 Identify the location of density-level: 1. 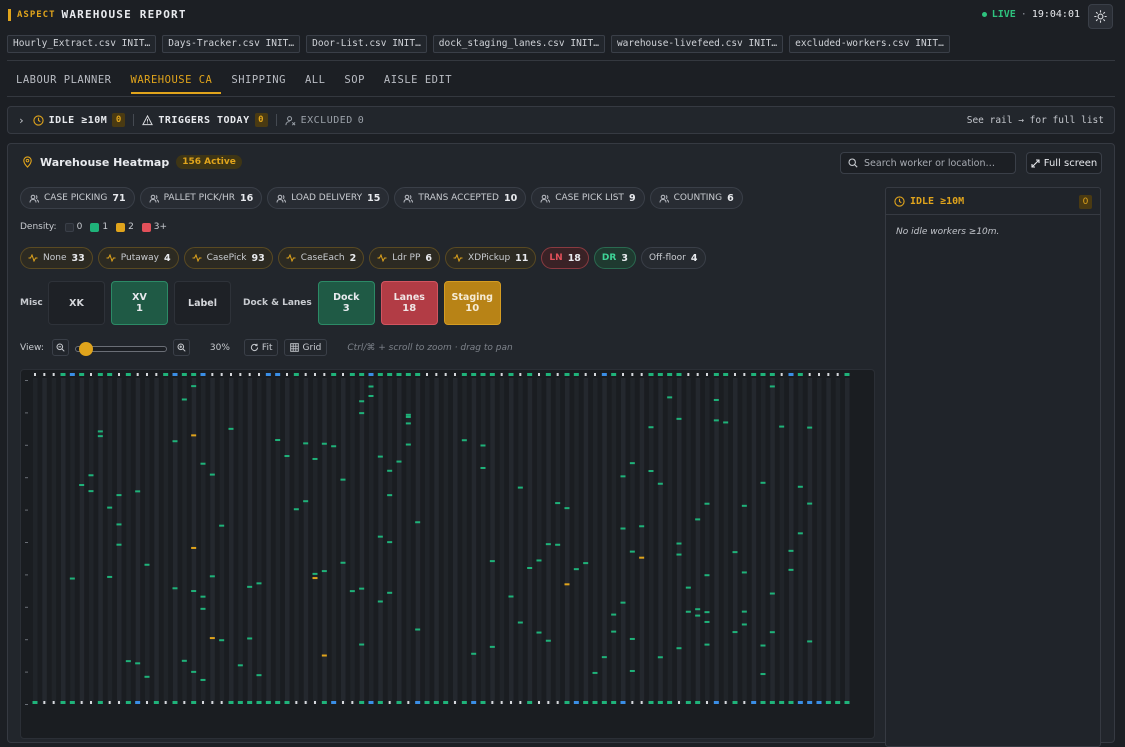
(99, 227).